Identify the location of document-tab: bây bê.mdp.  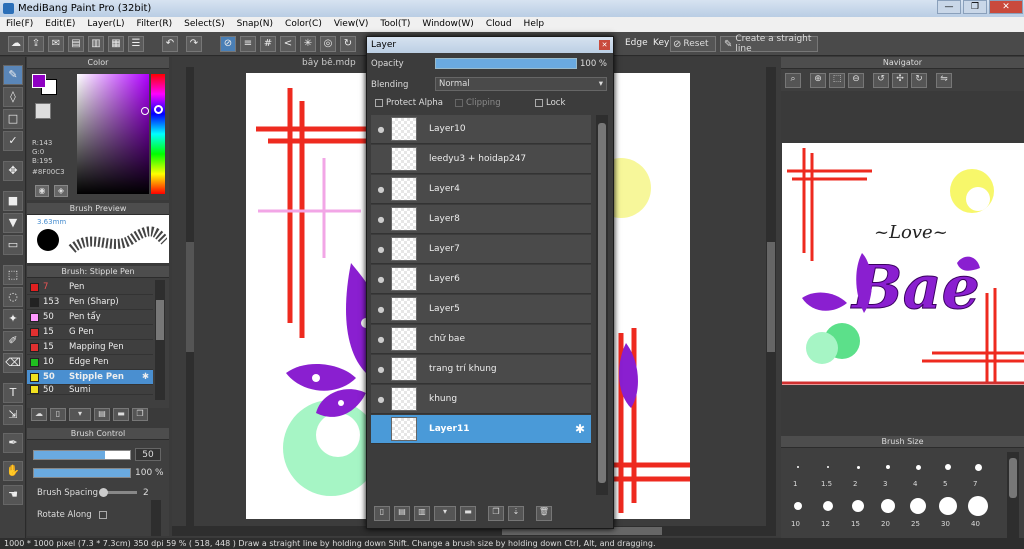
(329, 63).